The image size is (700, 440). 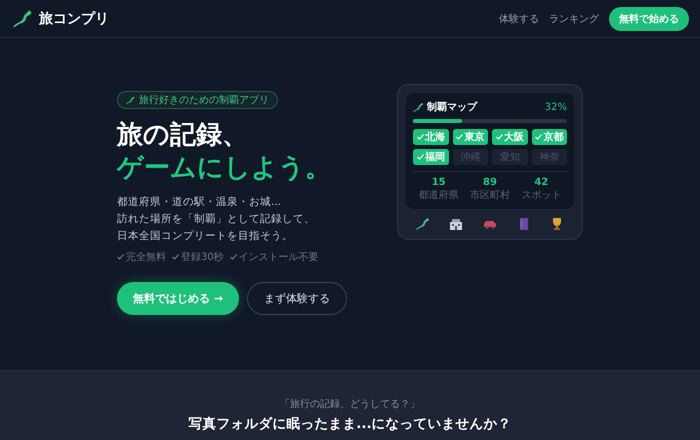 I want to click on description-text: 日本全国コンプリートを目指そう。, so click(x=205, y=236).